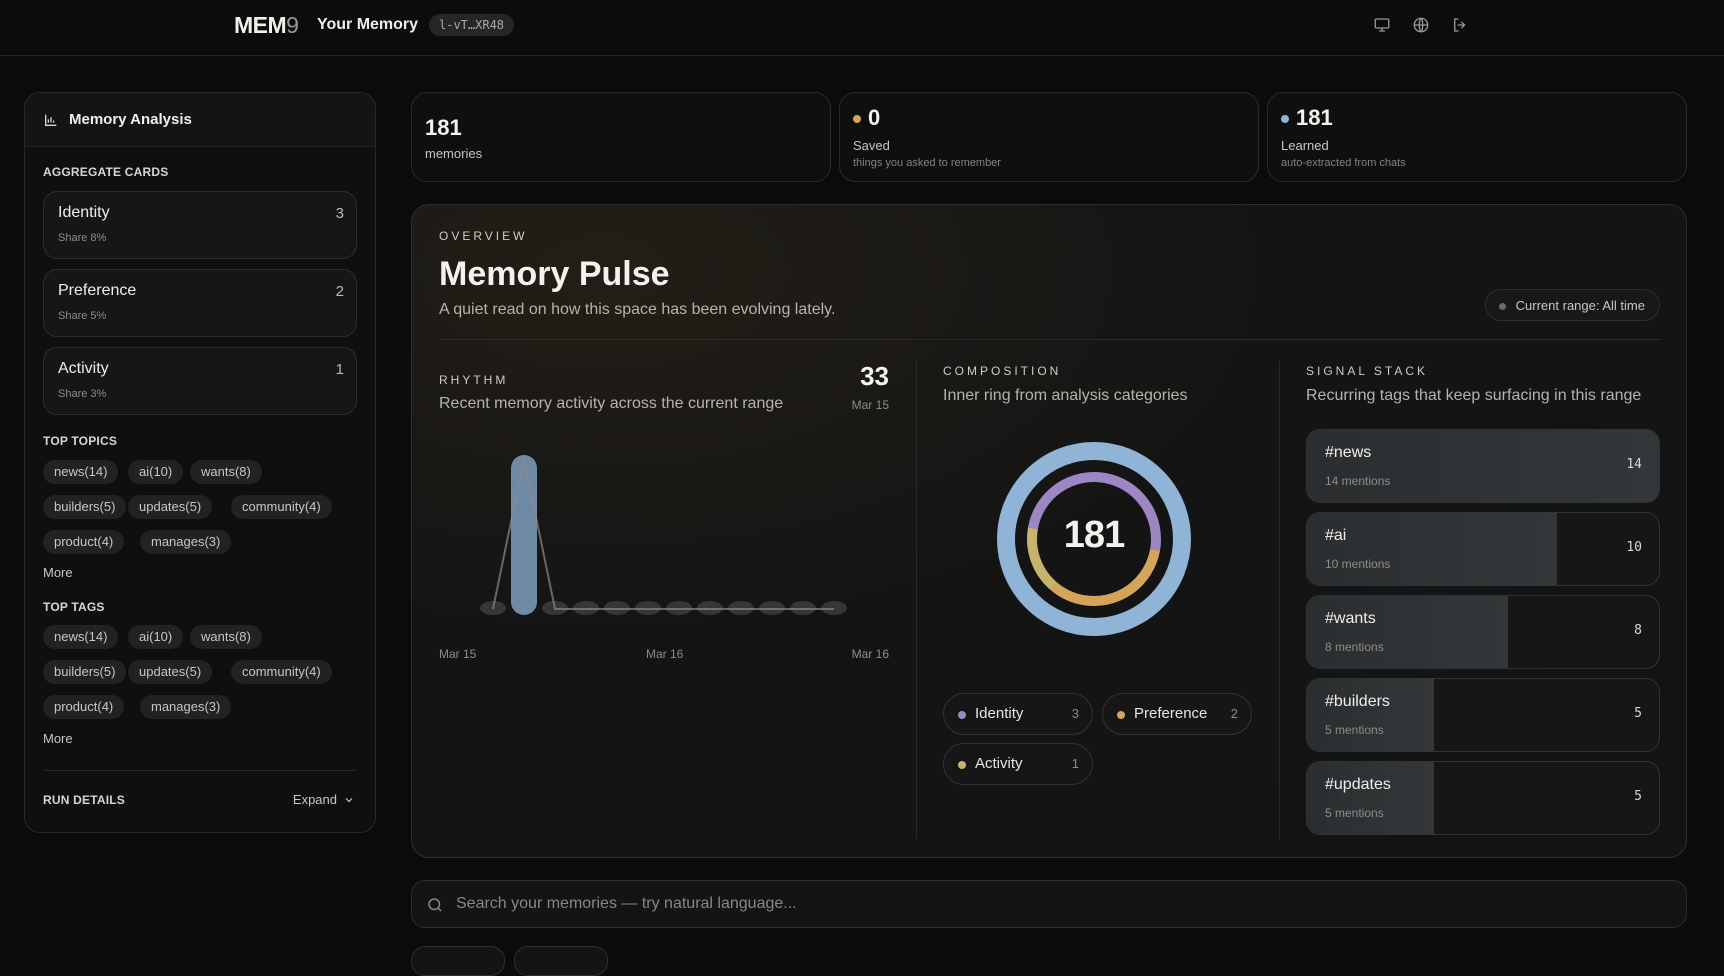 Image resolution: width=1724 pixels, height=976 pixels. I want to click on signal-tag-news: #news 14 mentions 14, so click(1483, 466).